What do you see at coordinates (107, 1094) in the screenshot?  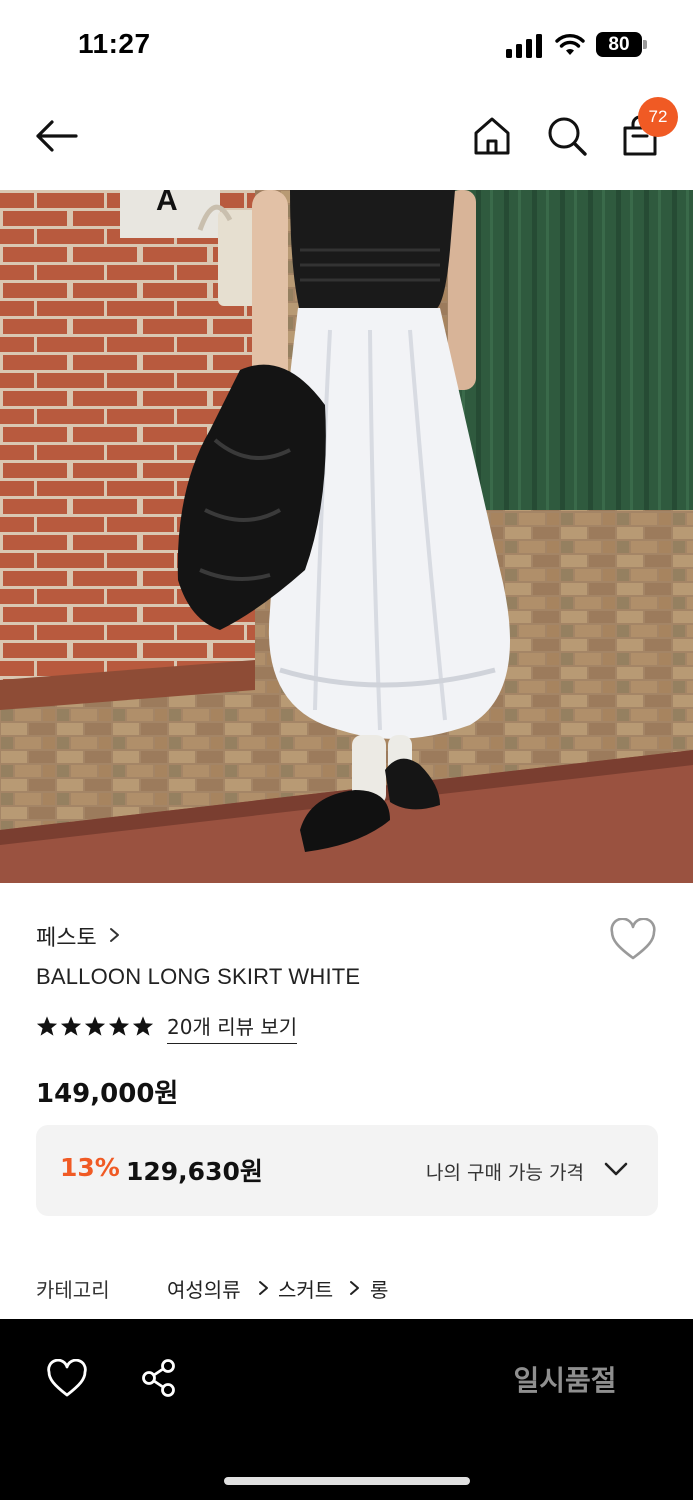 I see `original-price: 149,000원` at bounding box center [107, 1094].